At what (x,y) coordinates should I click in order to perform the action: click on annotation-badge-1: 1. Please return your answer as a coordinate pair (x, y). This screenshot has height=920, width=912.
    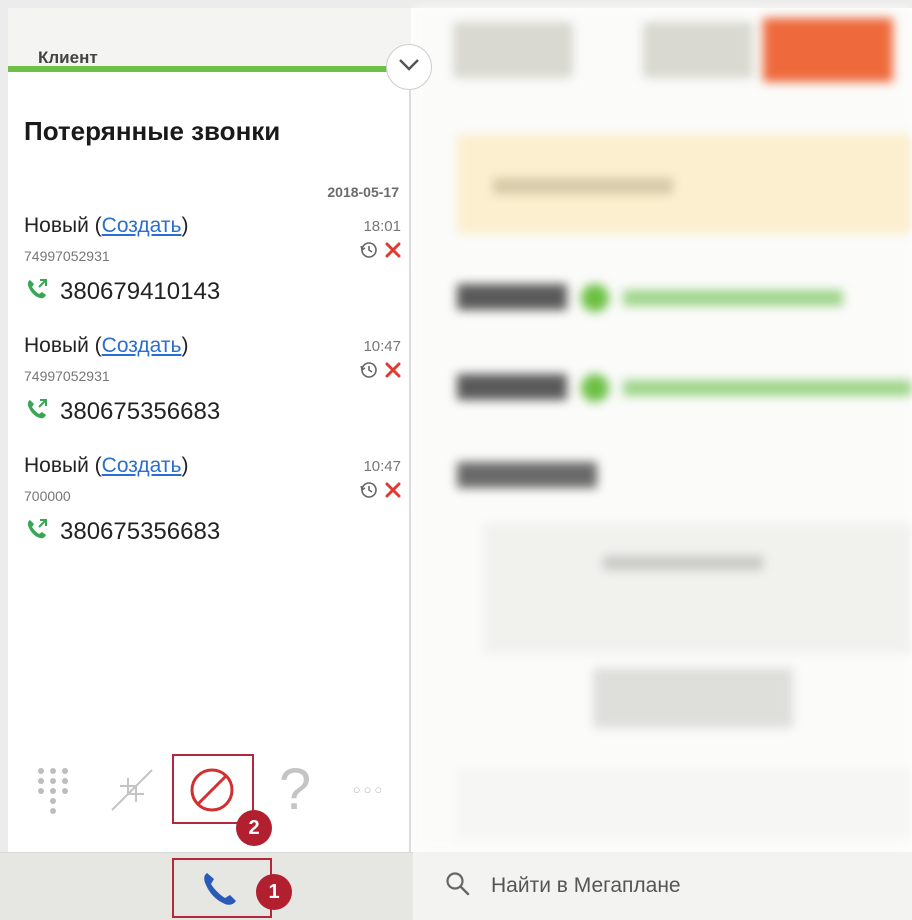
    Looking at the image, I should click on (274, 892).